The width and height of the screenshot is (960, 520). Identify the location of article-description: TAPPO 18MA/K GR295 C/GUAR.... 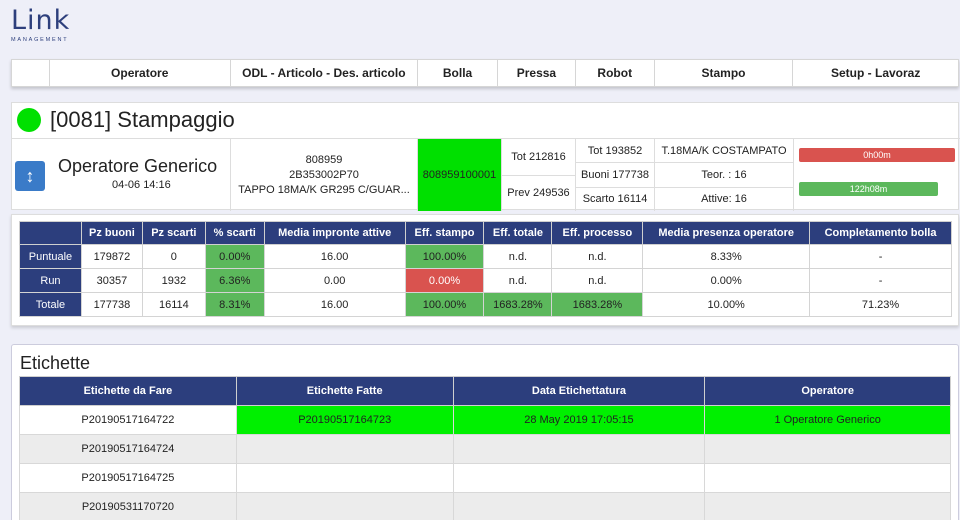
(324, 190).